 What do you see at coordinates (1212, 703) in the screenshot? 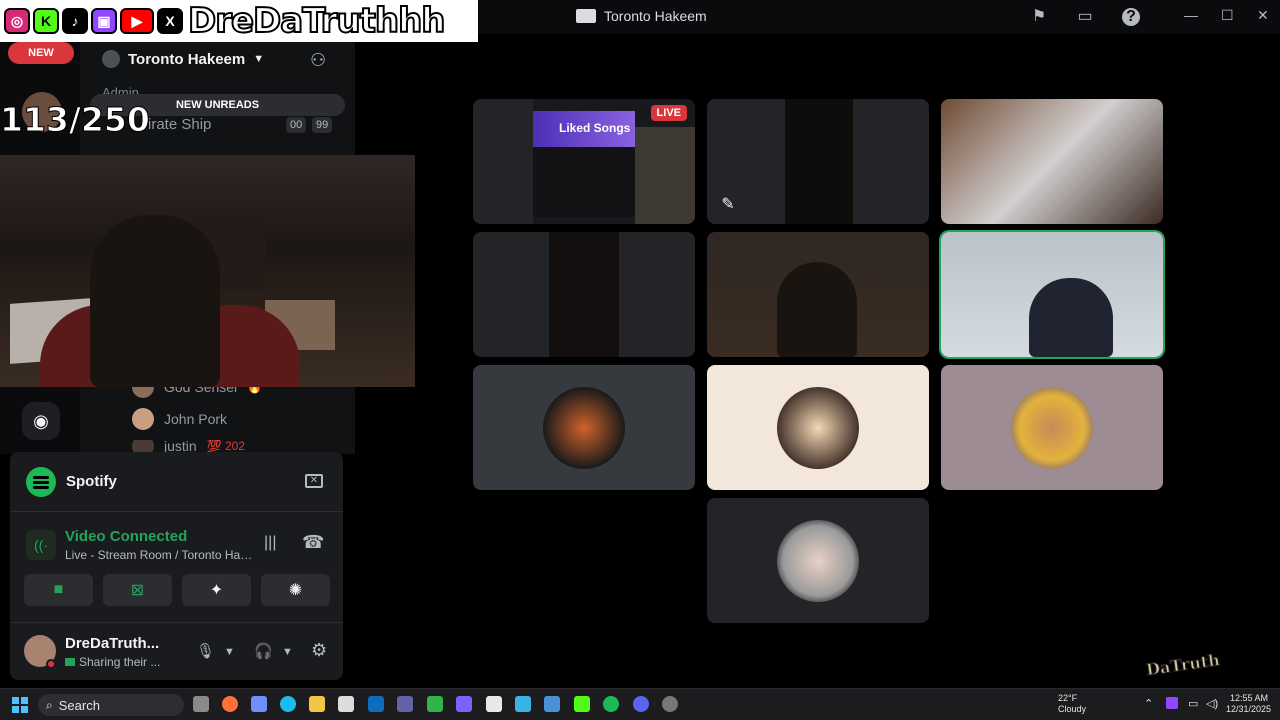
I see `volume-icon: ◁)` at bounding box center [1212, 703].